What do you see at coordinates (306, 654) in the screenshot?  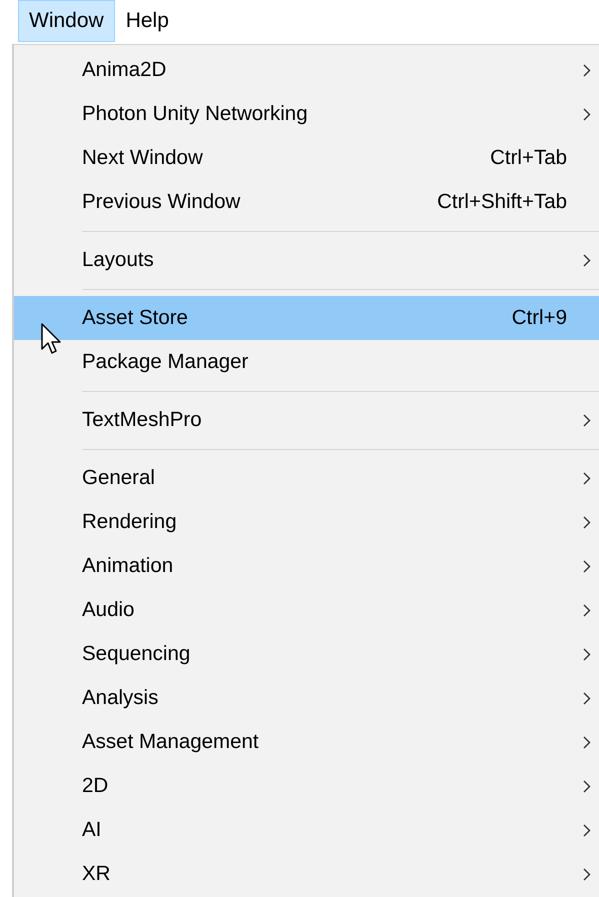 I see `menu-item: Sequencing` at bounding box center [306, 654].